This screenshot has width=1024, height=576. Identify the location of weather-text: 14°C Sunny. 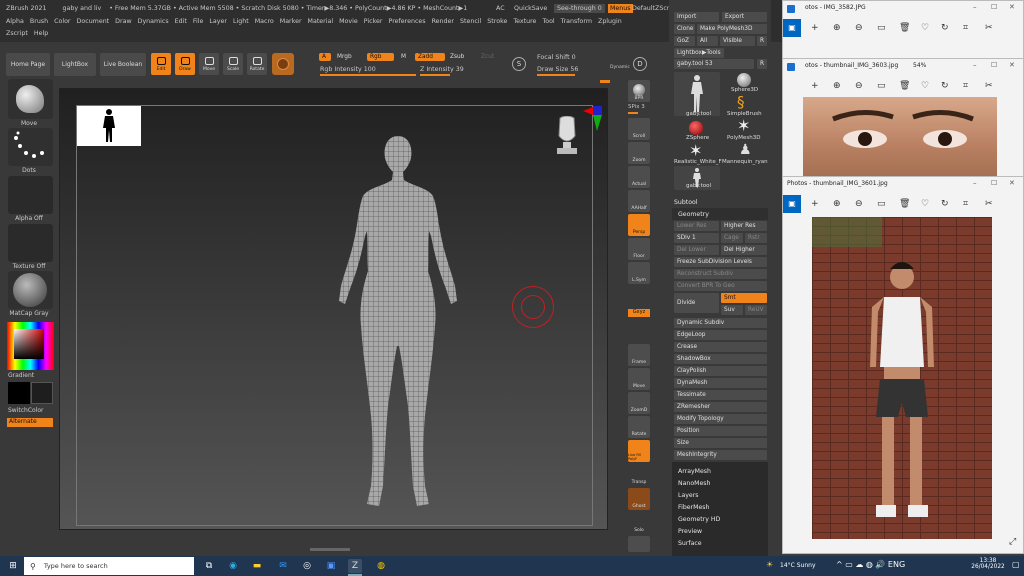
(798, 565).